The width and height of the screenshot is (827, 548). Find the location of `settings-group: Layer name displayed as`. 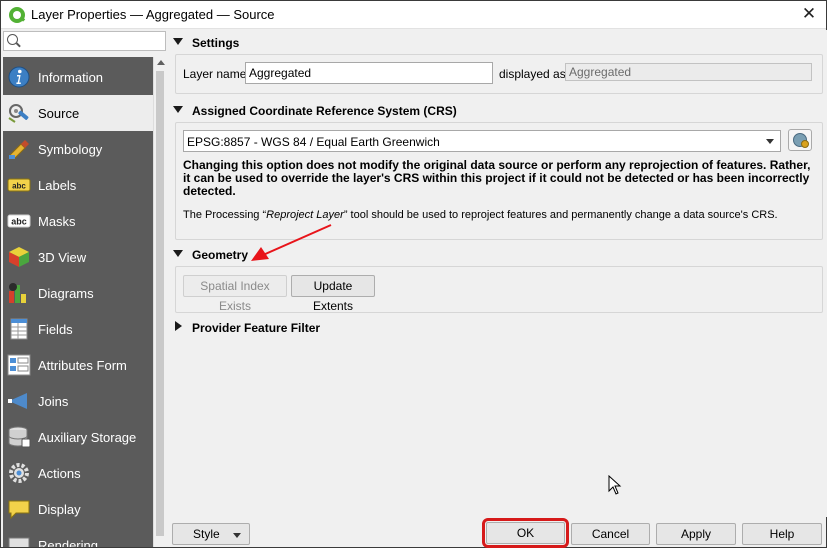

settings-group: Layer name displayed as is located at coordinates (499, 74).